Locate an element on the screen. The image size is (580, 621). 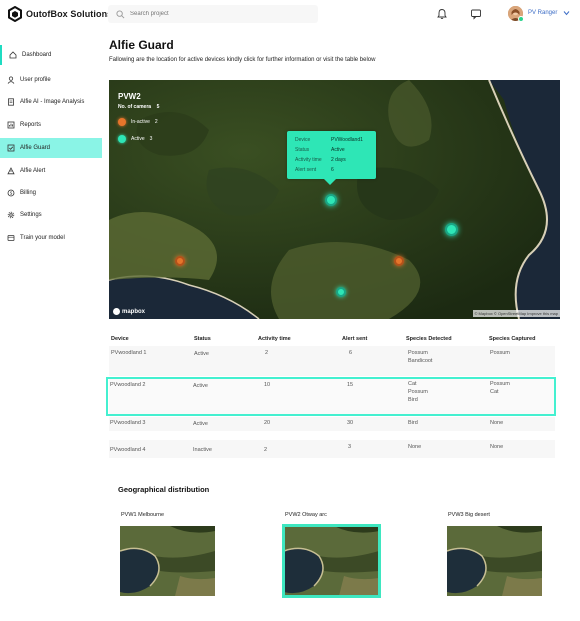
tooltip-row: Device PVWoodland1 is located at coordinates (331, 140).